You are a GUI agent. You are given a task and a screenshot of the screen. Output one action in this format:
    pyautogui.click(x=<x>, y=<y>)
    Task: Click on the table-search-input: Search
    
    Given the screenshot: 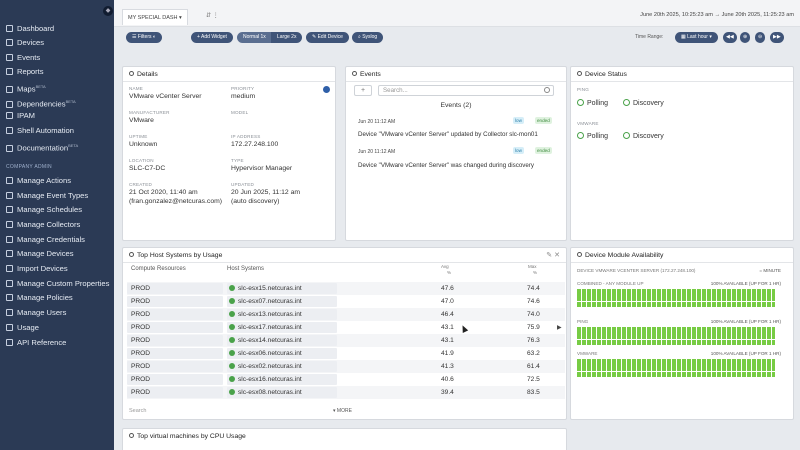 What is the action you would take?
    pyautogui.click(x=137, y=411)
    